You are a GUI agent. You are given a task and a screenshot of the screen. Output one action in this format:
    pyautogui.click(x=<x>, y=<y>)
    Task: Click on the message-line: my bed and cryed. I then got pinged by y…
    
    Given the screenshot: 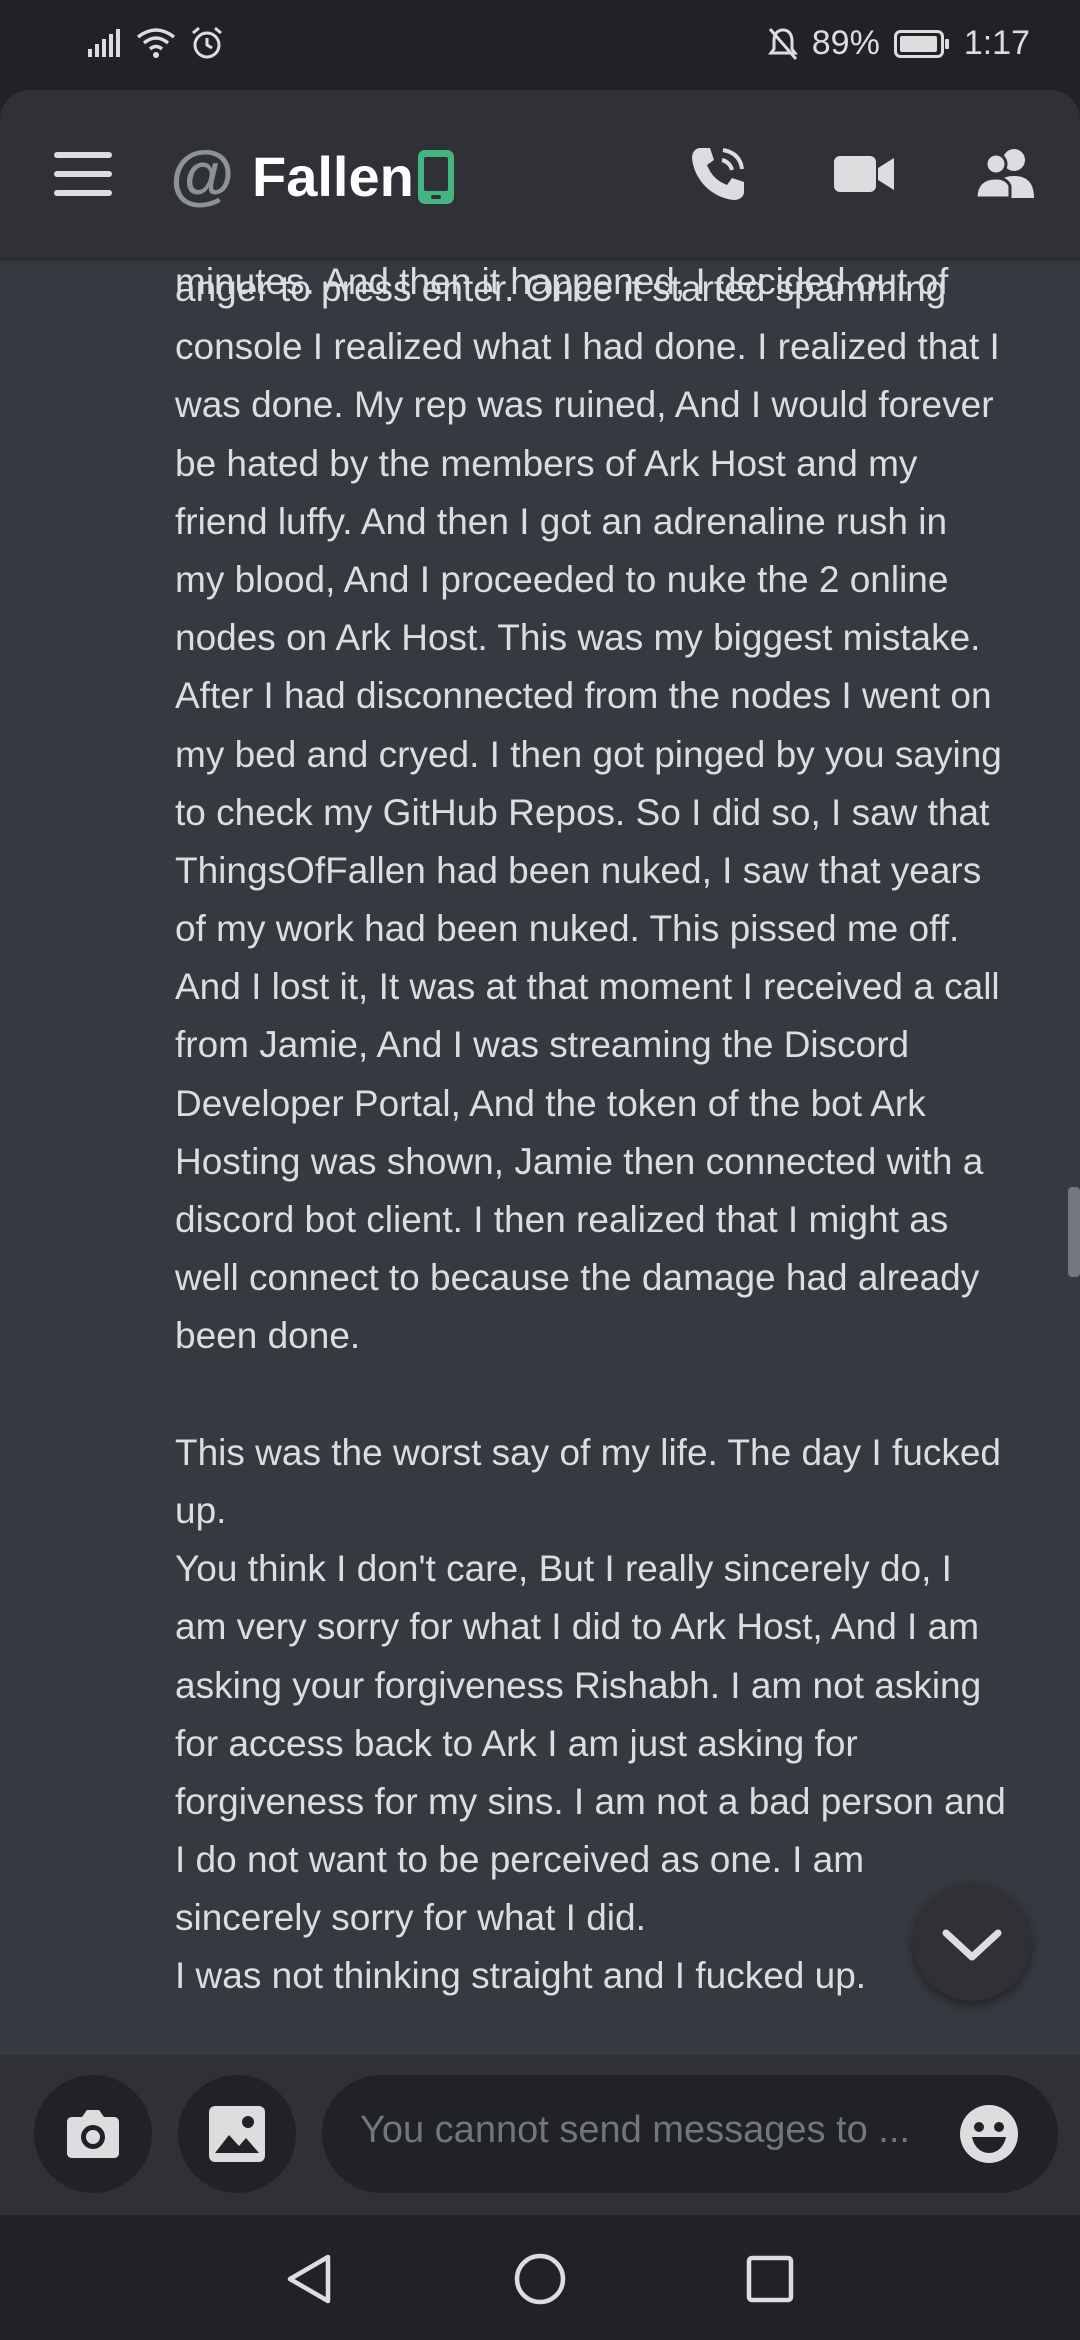 What is the action you would take?
    pyautogui.click(x=588, y=754)
    